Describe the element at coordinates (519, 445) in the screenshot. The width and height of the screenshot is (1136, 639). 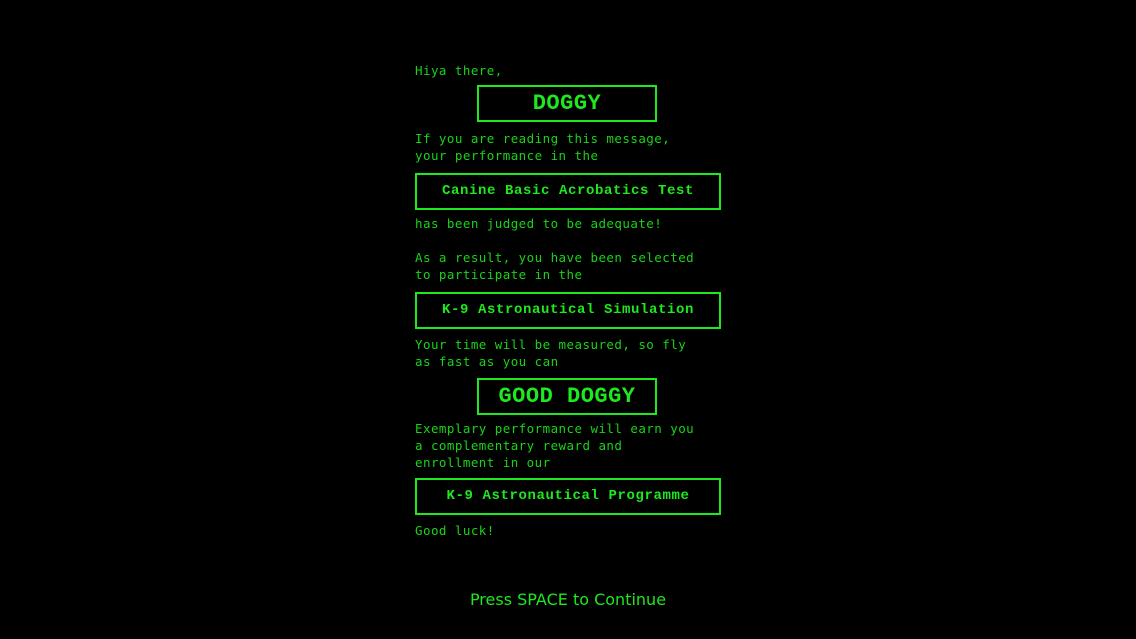
I see `reward-line-2: a complementary reward and` at that location.